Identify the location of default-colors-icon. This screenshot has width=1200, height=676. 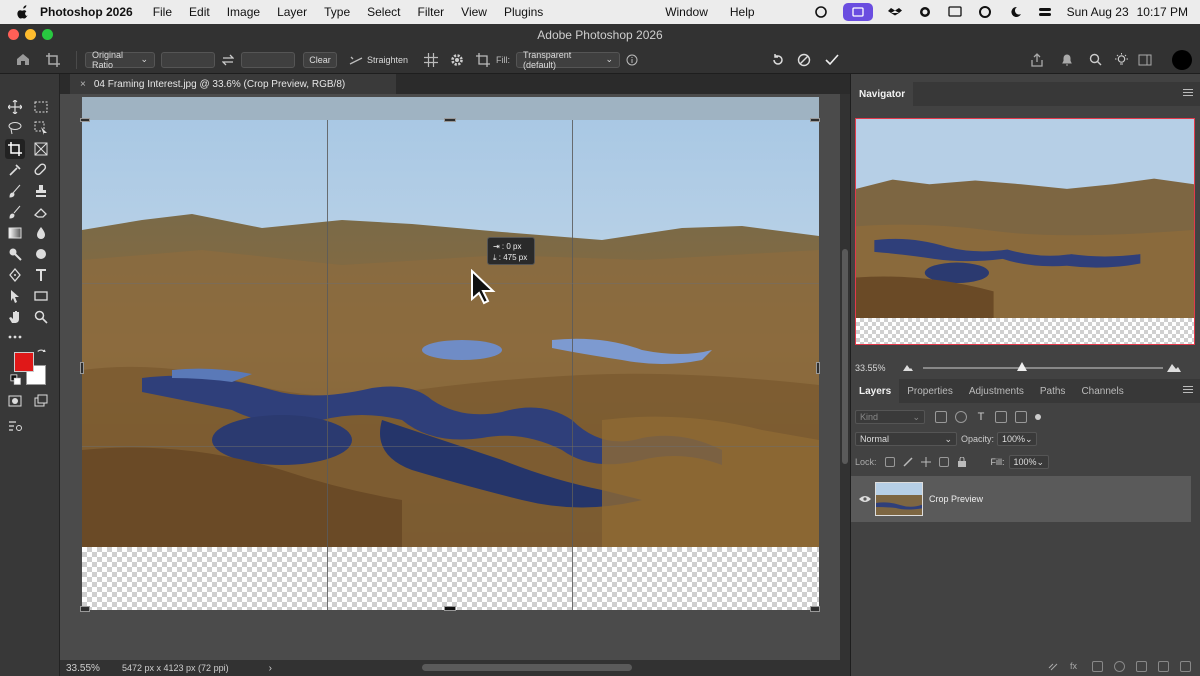
(16, 380).